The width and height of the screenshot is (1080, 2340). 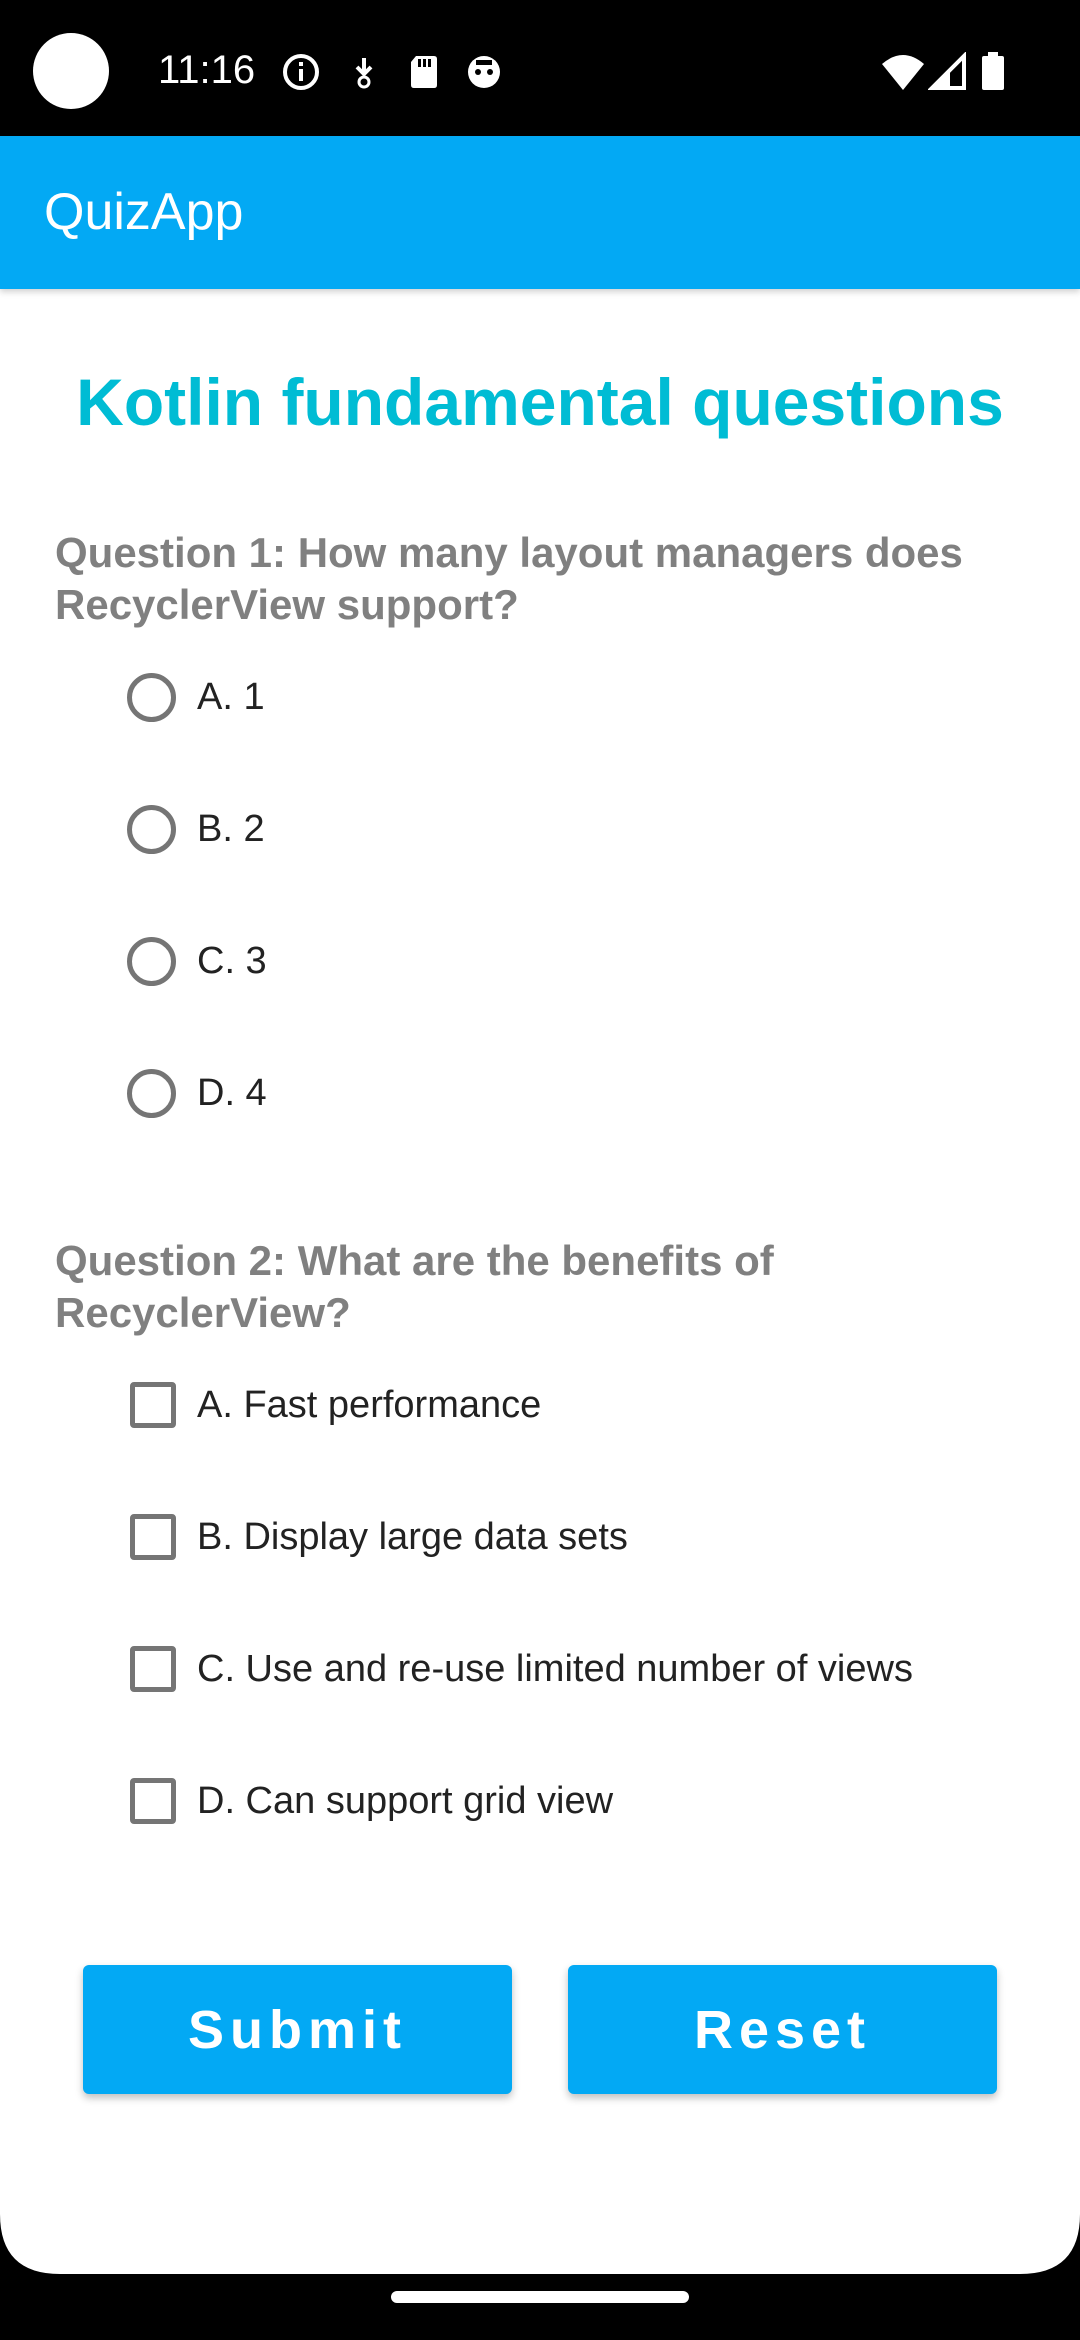 What do you see at coordinates (144, 212) in the screenshot?
I see `app-title: QuizApp` at bounding box center [144, 212].